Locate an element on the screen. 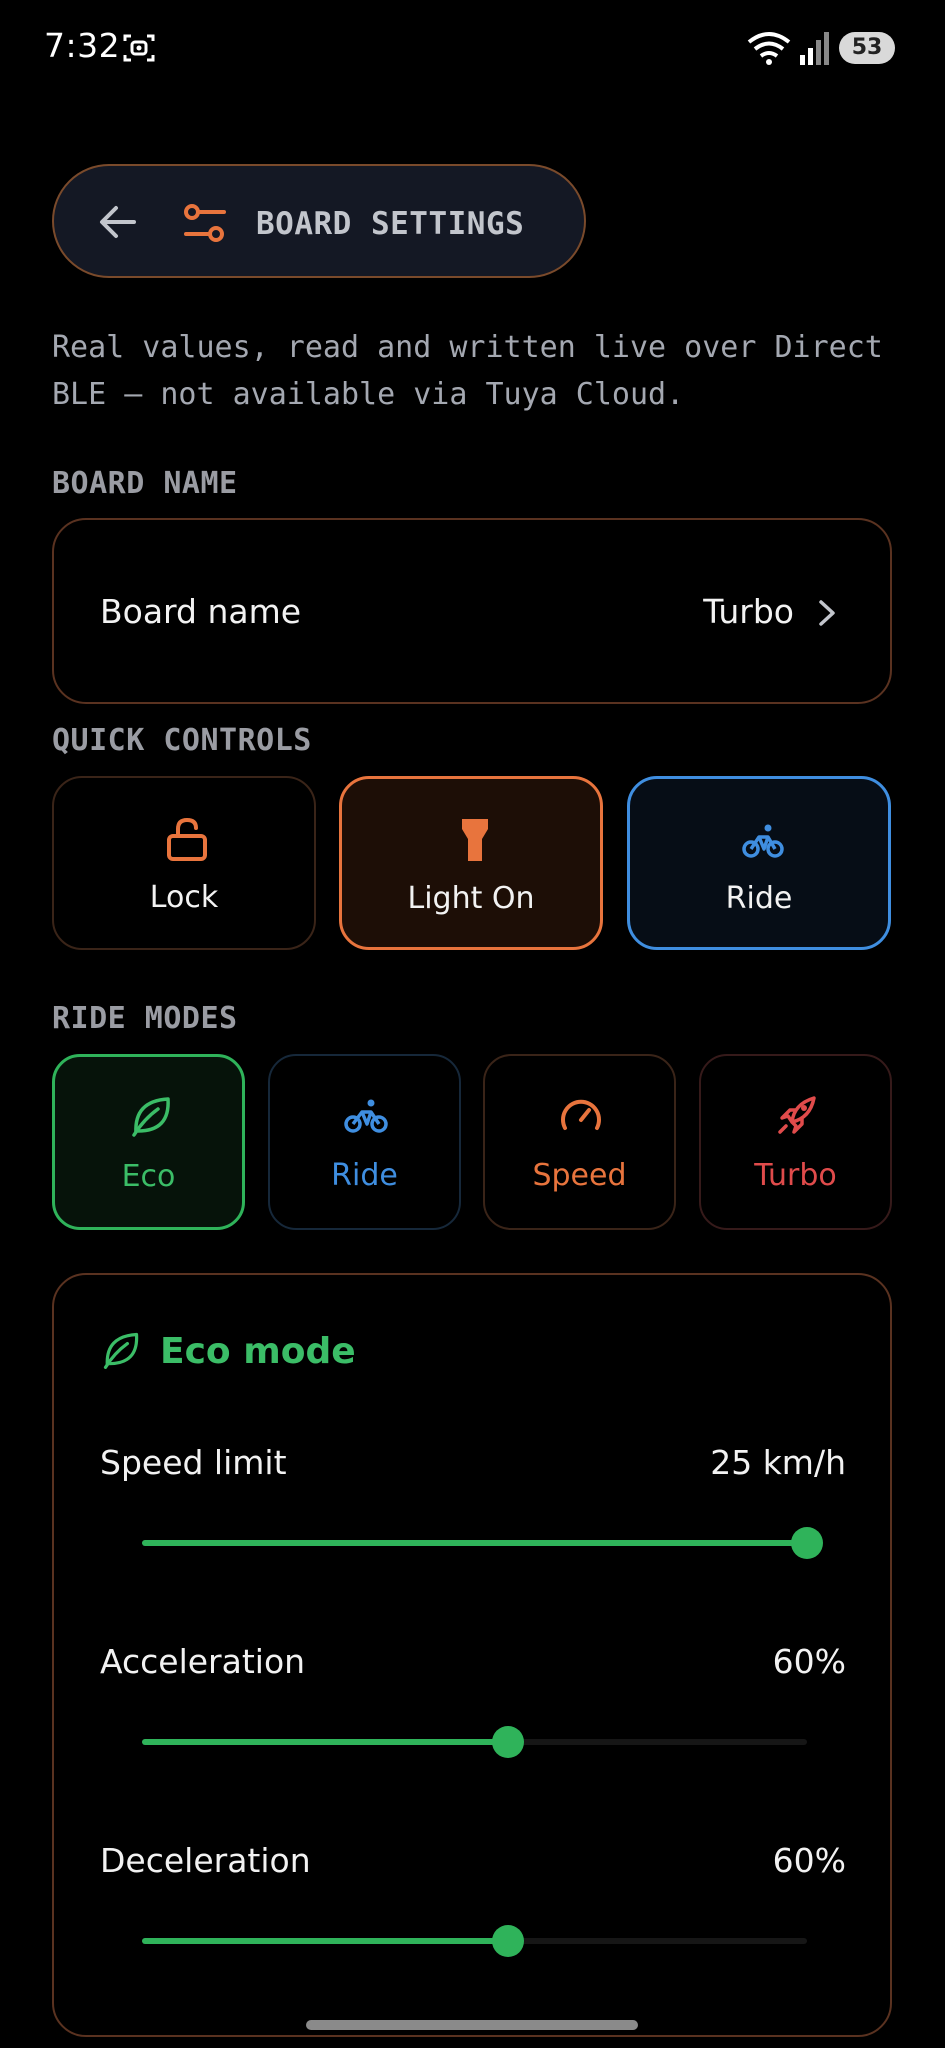 The width and height of the screenshot is (945, 2048). slider-label-deceleration: Deceleration is located at coordinates (205, 1860).